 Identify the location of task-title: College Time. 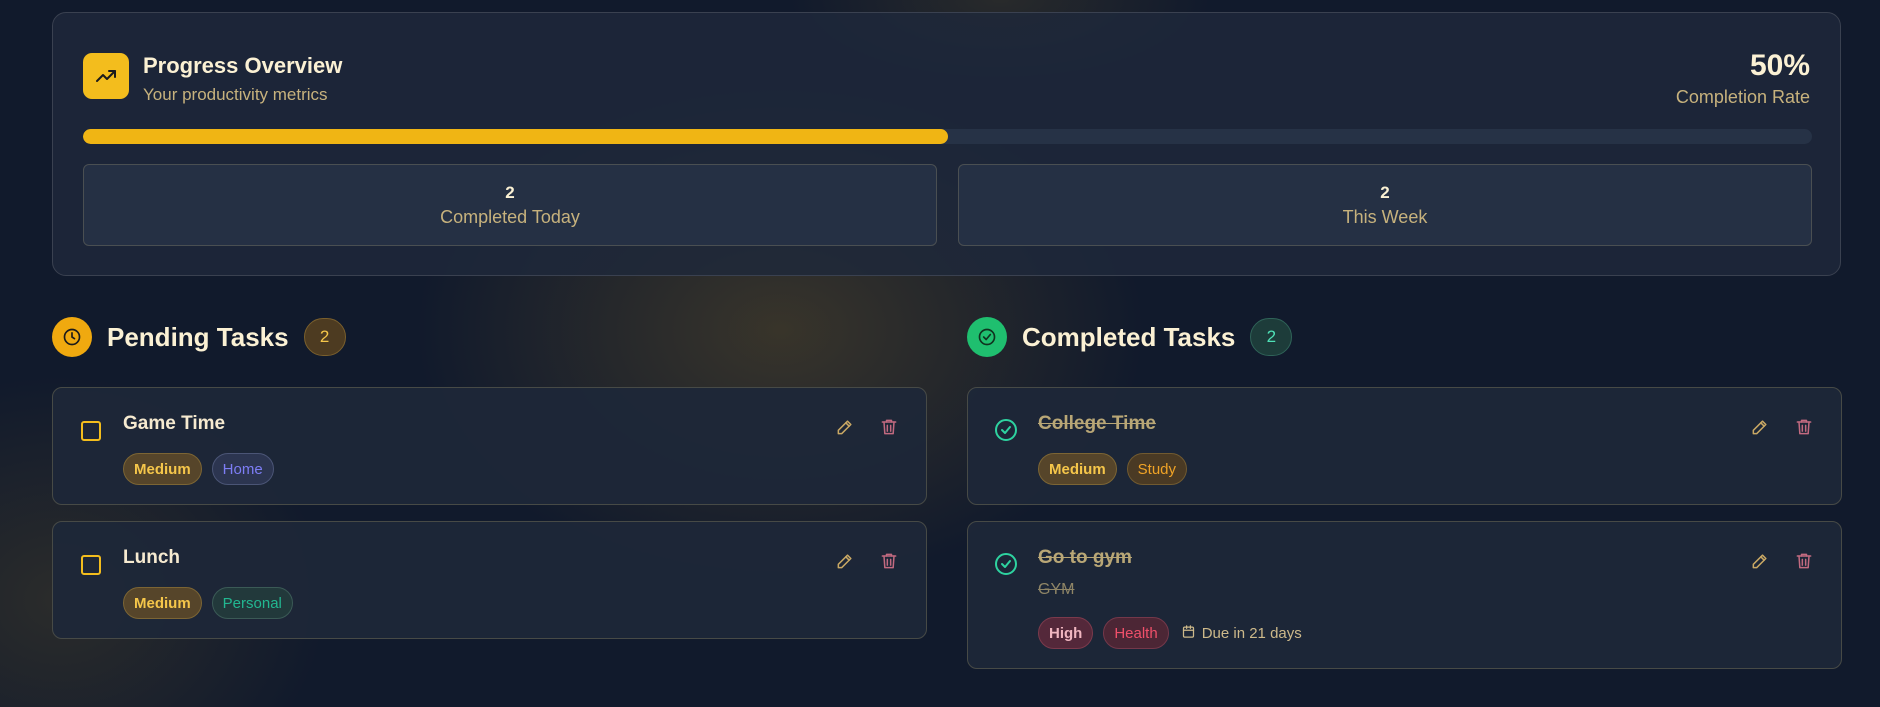
(1097, 423).